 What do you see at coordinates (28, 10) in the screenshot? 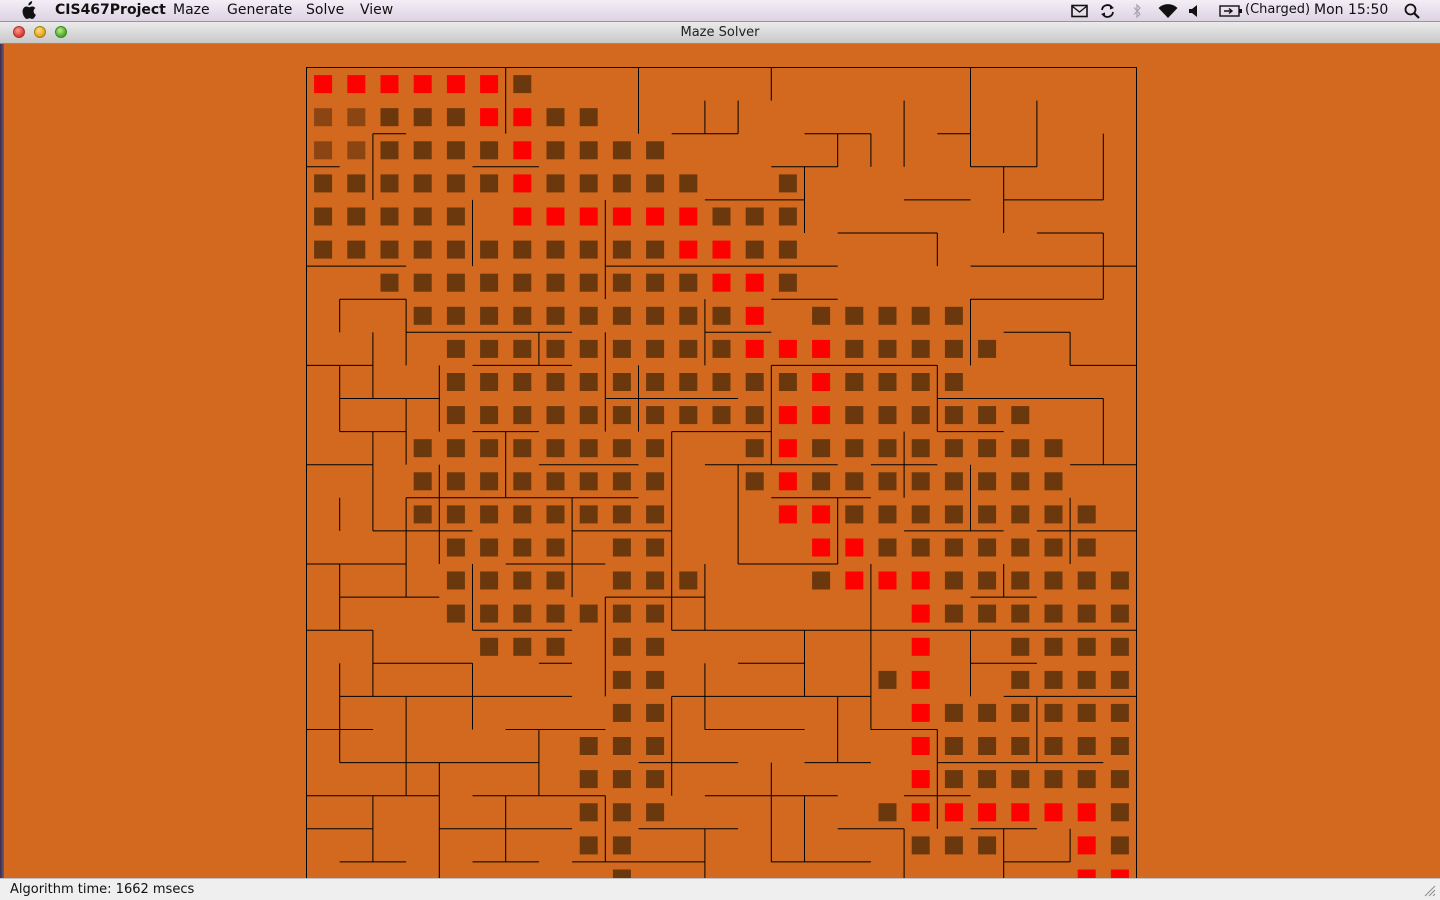
I see `apple-icon` at bounding box center [28, 10].